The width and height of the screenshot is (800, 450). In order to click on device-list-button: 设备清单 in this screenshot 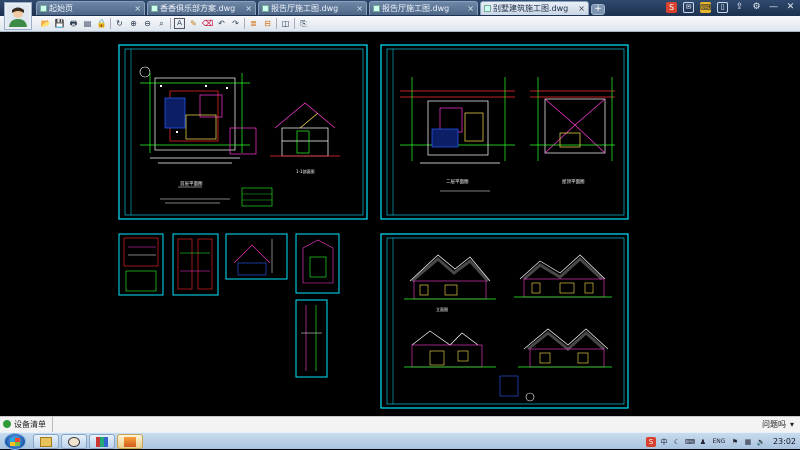, I will do `click(26, 424)`.